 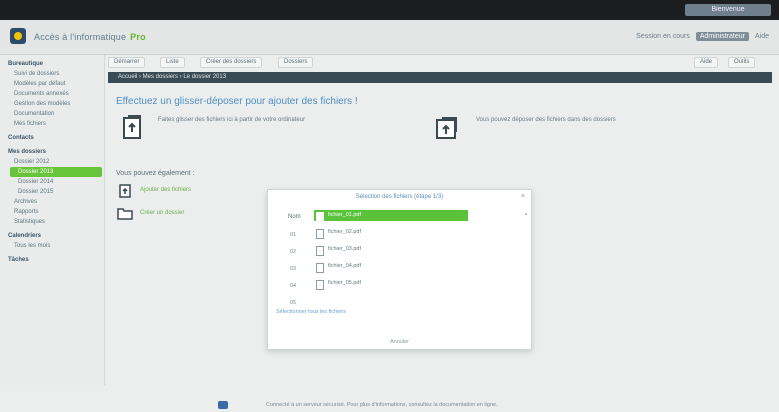 What do you see at coordinates (345, 283) in the screenshot?
I see `file-name: fichier_05.pdf` at bounding box center [345, 283].